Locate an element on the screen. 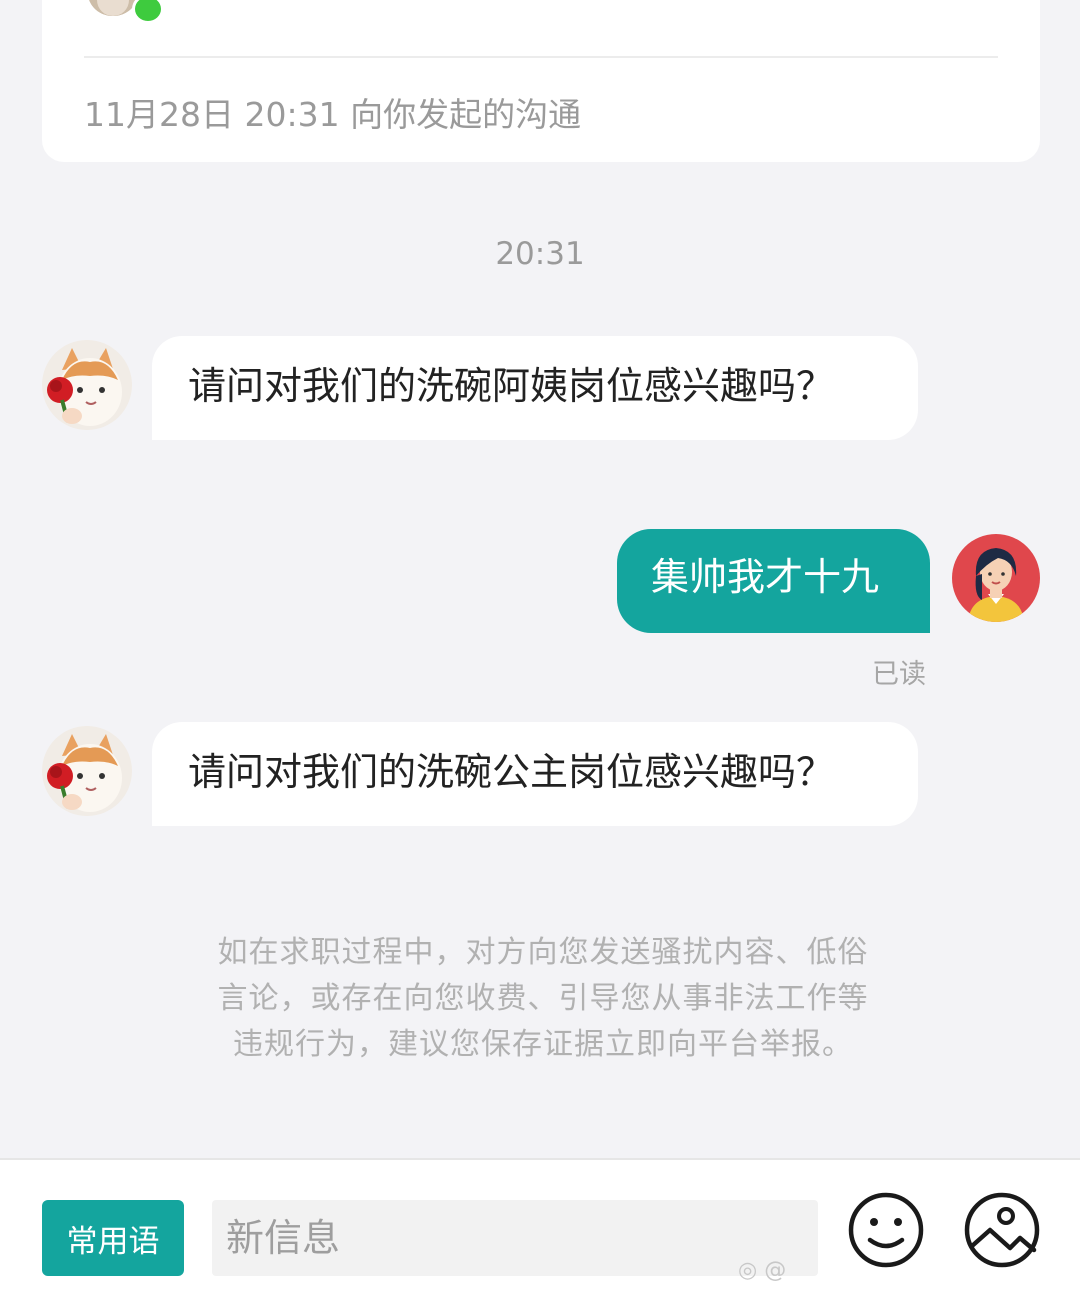 The height and width of the screenshot is (1296, 1080). woman-avatar-icon is located at coordinates (996, 578).